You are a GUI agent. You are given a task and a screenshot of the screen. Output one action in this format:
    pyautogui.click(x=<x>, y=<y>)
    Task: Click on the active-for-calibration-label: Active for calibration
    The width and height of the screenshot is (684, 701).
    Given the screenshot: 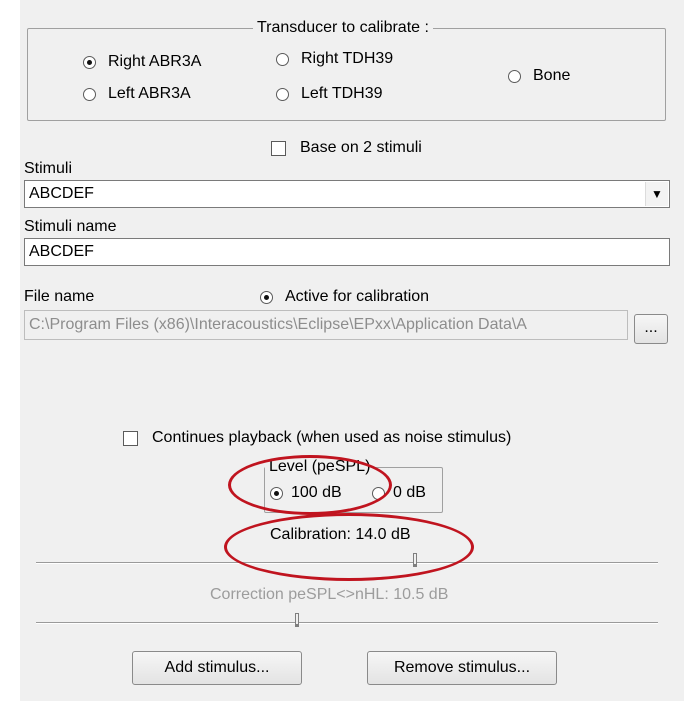 What is the action you would take?
    pyautogui.click(x=357, y=296)
    